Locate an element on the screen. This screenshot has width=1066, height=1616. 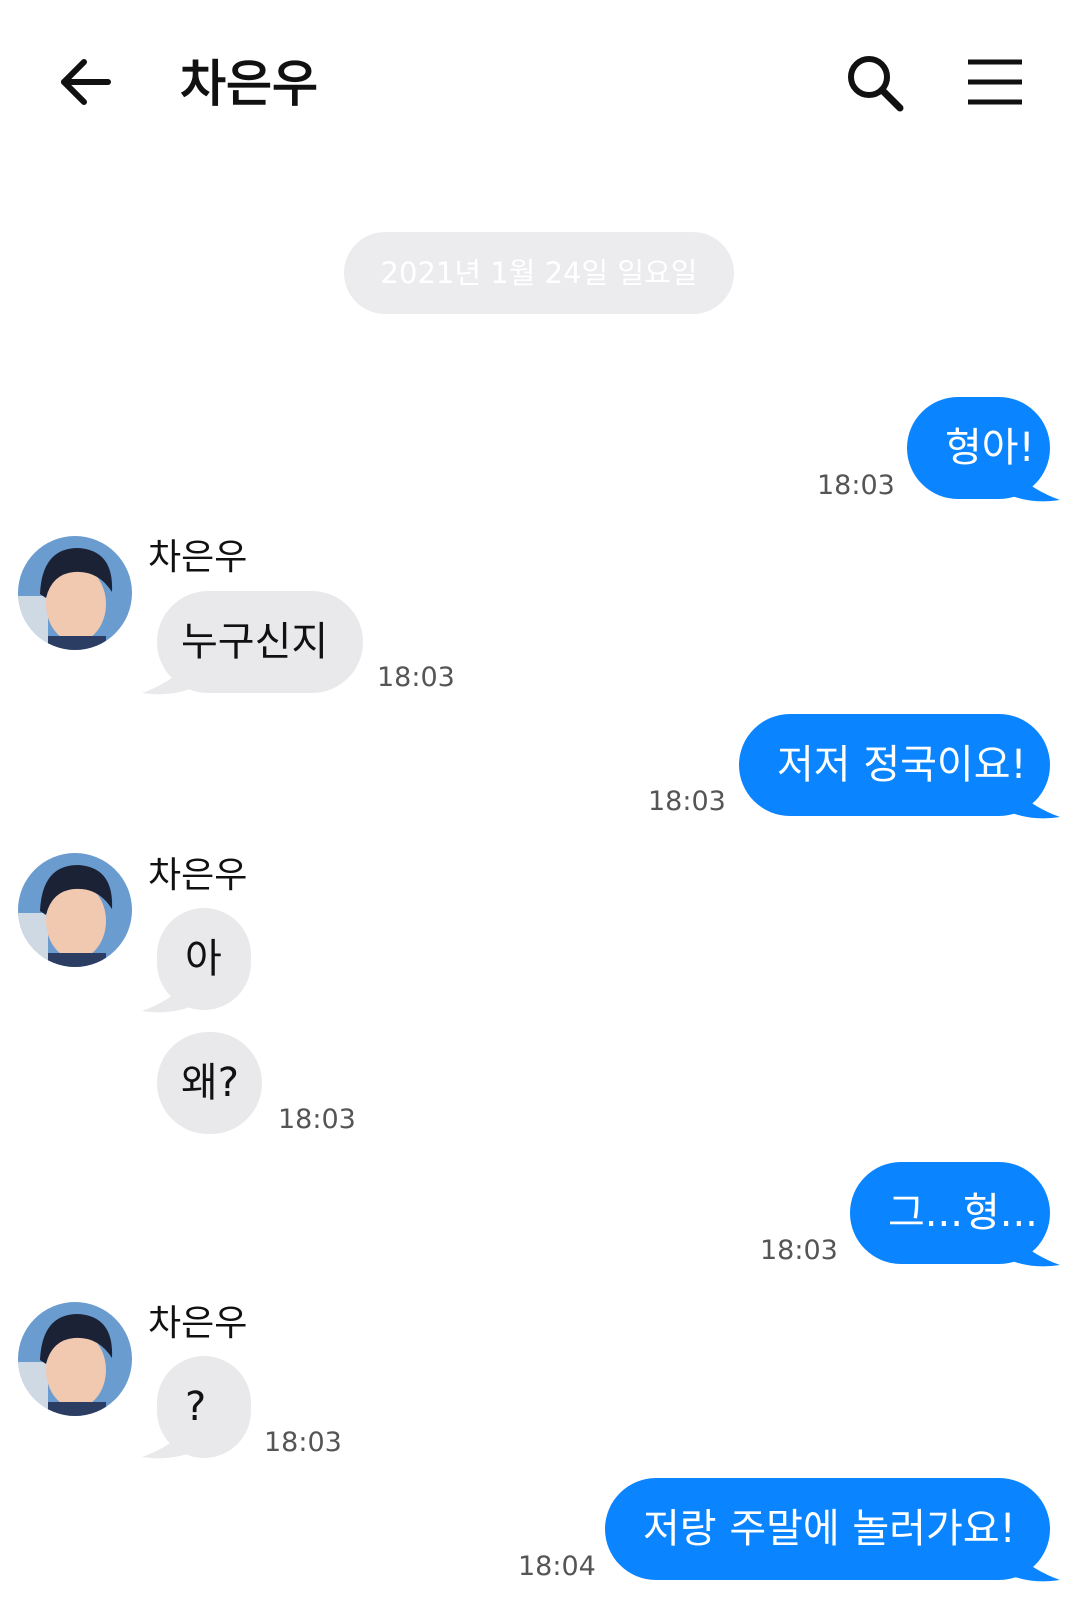
chat-header: 차은우 is located at coordinates (533, 85).